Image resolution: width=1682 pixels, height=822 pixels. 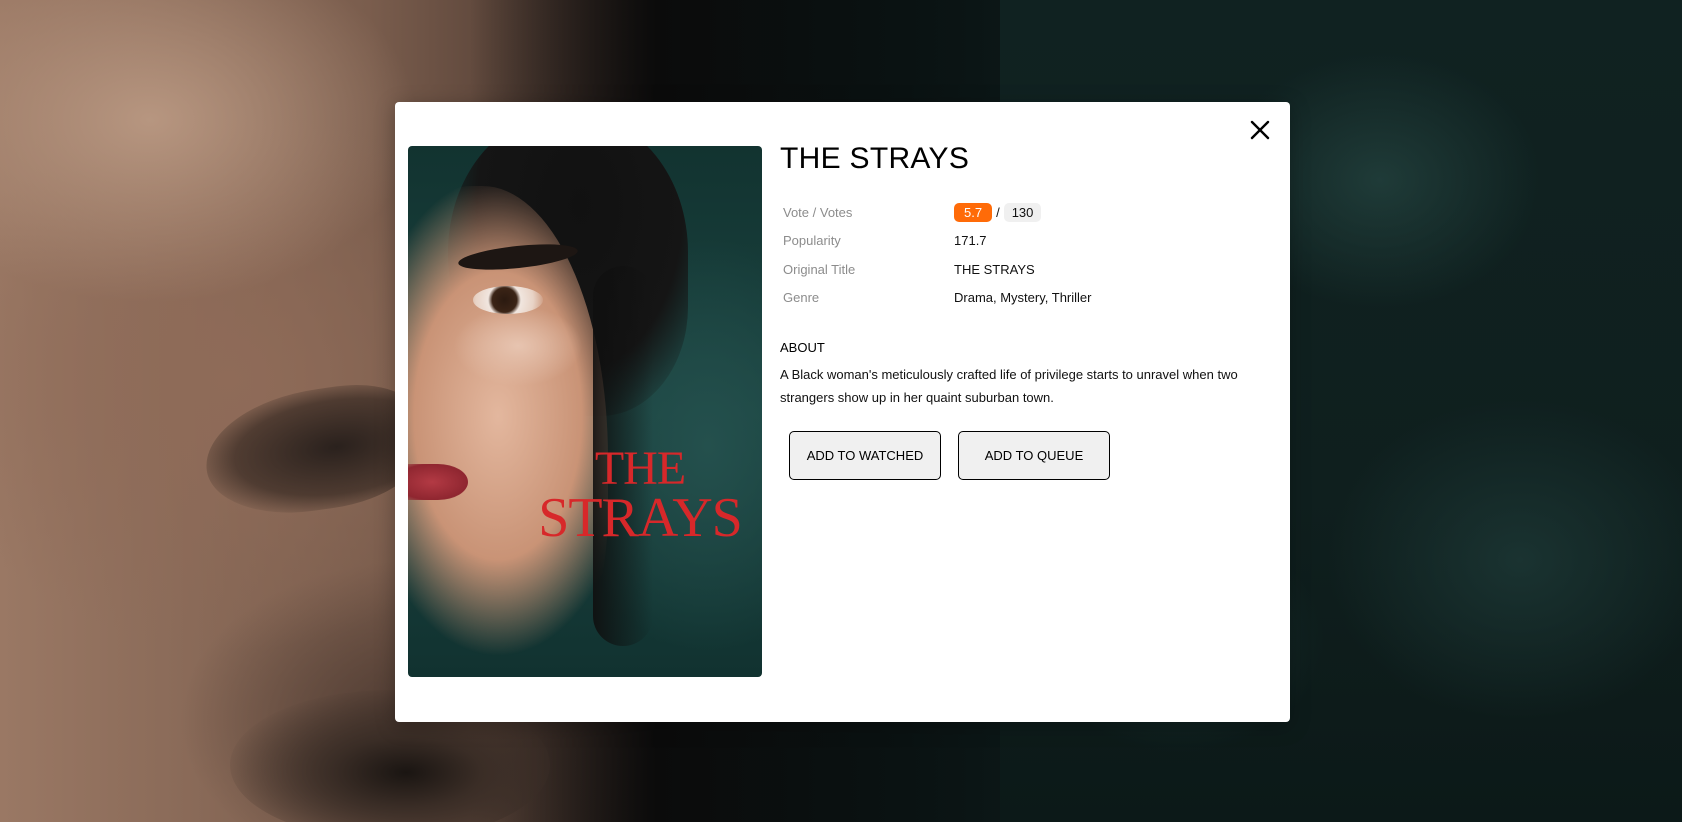 I want to click on genre-value: Drama, Mystery, Thriller, so click(x=1023, y=298).